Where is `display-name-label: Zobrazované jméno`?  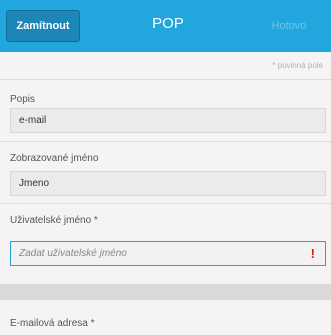
display-name-label: Zobrazované jméno is located at coordinates (54, 158).